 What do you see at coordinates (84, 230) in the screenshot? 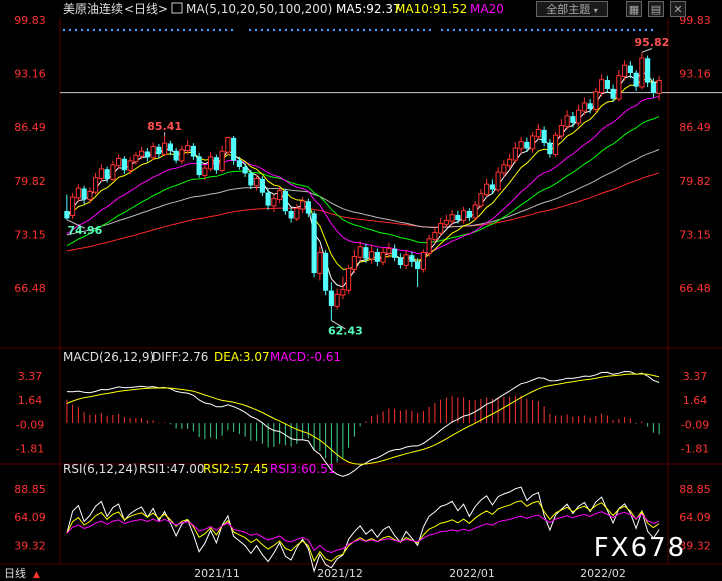
I see `price-annotation: 74.96` at bounding box center [84, 230].